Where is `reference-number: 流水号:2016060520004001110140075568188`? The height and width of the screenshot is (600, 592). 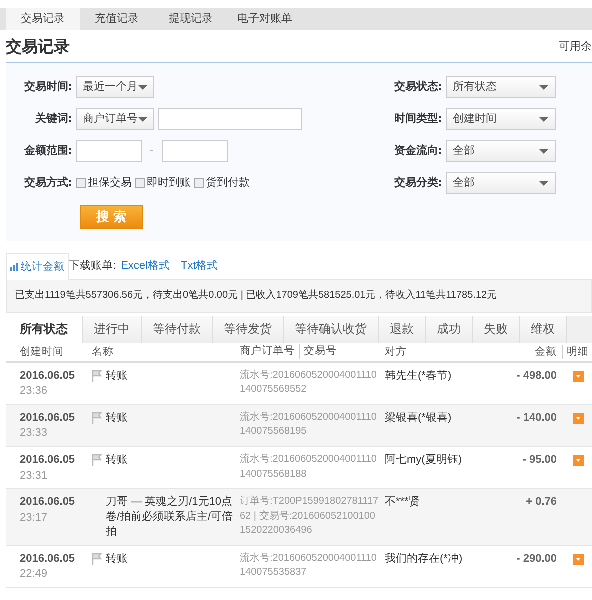 reference-number: 流水号:2016060520004001110140075568188 is located at coordinates (309, 467).